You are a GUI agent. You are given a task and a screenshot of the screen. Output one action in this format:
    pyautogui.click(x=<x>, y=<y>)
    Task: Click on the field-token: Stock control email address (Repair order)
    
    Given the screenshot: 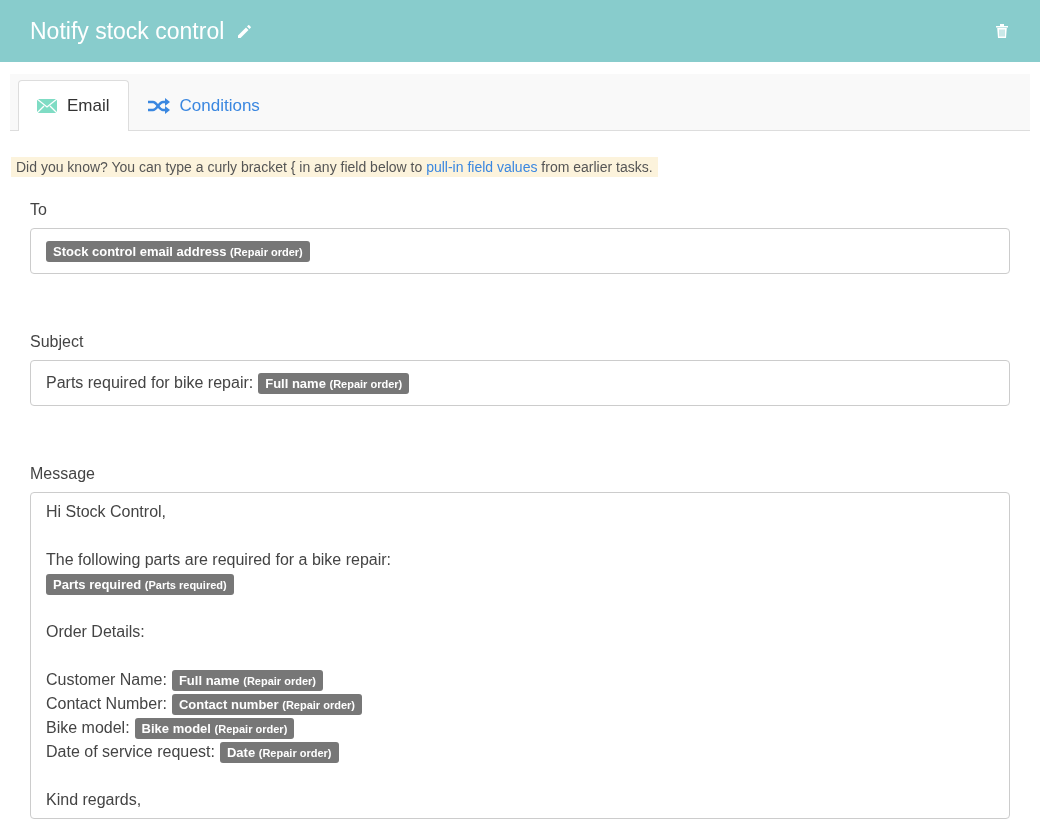 What is the action you would take?
    pyautogui.click(x=178, y=251)
    